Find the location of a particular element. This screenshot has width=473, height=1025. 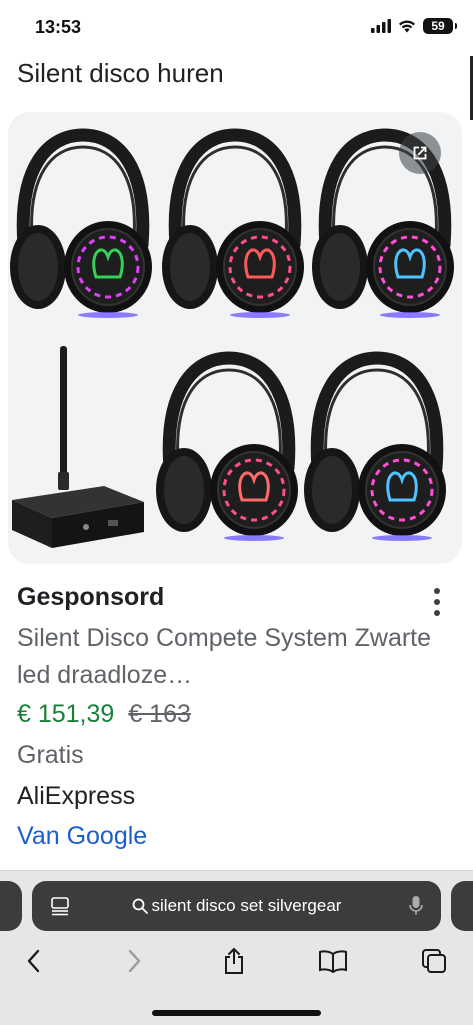

address-bar: silent disco set silvergear is located at coordinates (236, 906).